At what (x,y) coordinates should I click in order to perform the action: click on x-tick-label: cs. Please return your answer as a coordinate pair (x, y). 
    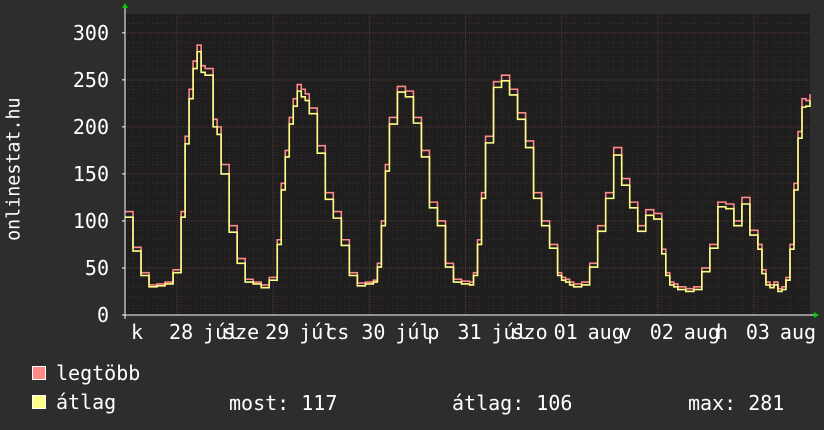
    Looking at the image, I should click on (337, 332).